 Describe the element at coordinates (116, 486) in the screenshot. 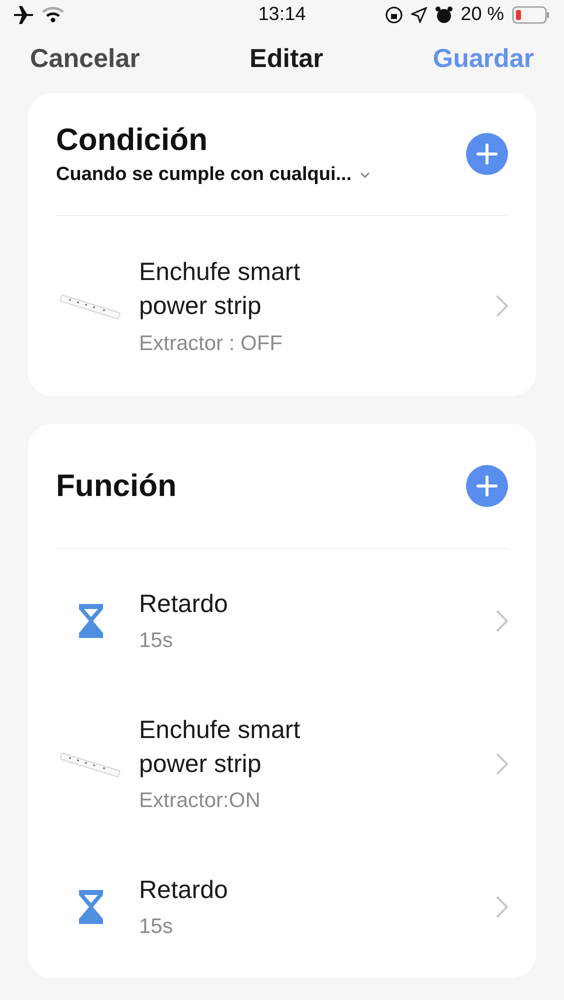

I see `section-title: Función` at that location.